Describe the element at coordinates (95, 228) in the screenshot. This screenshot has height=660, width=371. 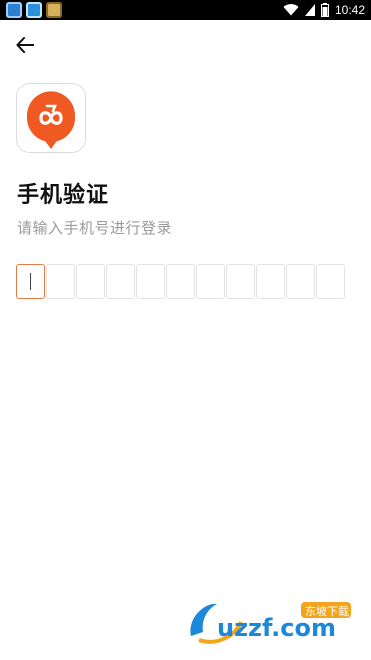
I see `page-subtitle: 请输入手机号进行登录` at that location.